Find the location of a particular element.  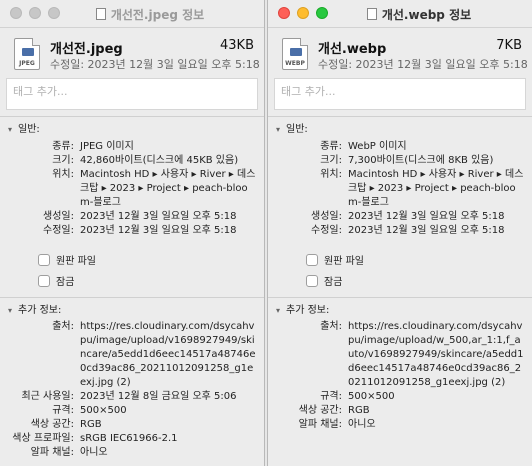

window-title: 개선.webp 정보 is located at coordinates (400, 14).